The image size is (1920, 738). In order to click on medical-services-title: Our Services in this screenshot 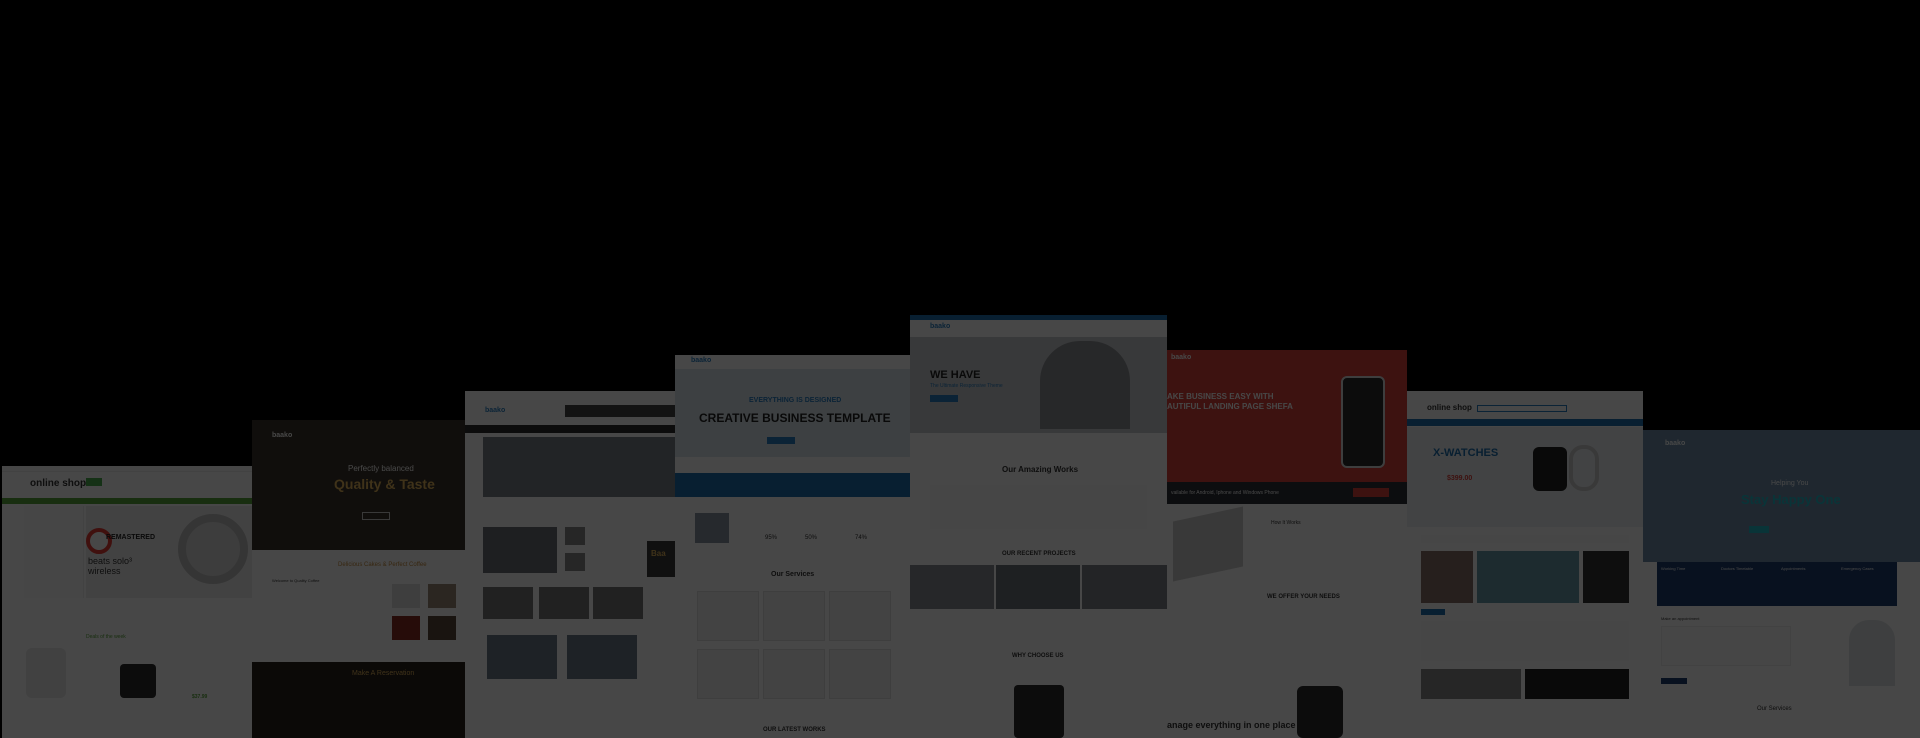, I will do `click(1774, 709)`.